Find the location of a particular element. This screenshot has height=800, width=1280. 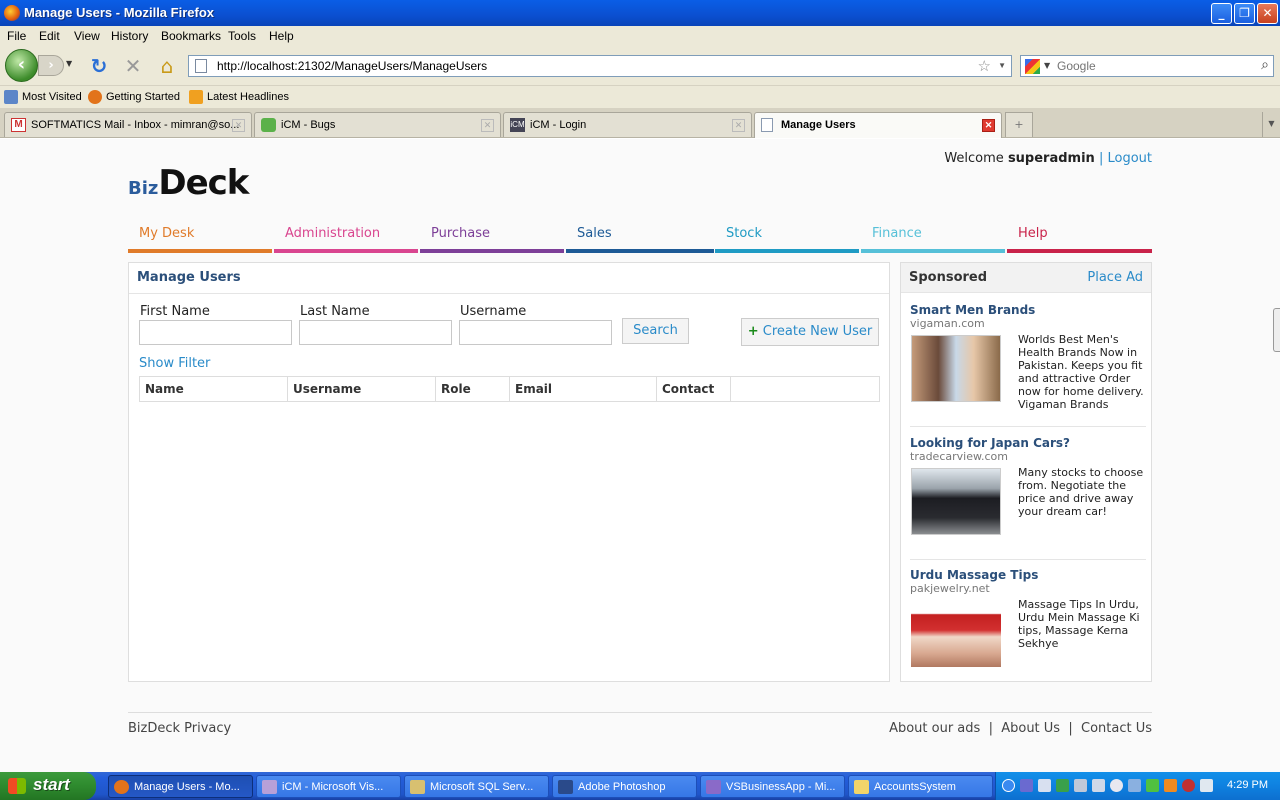

nav-my-desk: My Desk is located at coordinates (200, 239).